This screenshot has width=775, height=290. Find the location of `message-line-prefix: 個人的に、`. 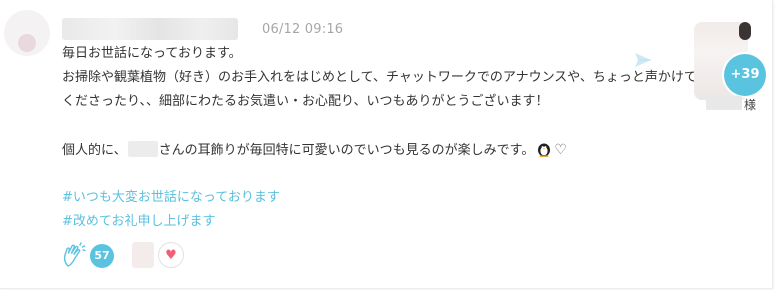

message-line-prefix: 個人的に、 is located at coordinates (94, 150).